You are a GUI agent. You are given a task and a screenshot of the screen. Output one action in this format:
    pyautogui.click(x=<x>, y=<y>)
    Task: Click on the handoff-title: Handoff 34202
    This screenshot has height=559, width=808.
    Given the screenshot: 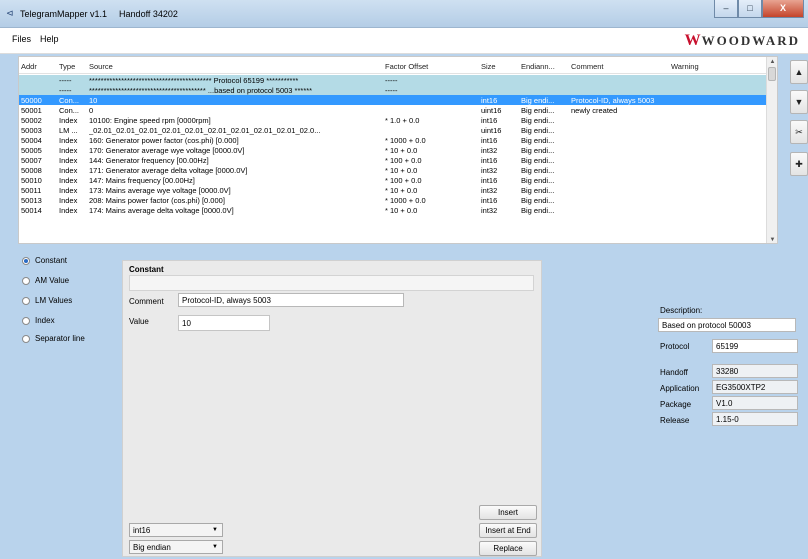 What is the action you would take?
    pyautogui.click(x=148, y=14)
    